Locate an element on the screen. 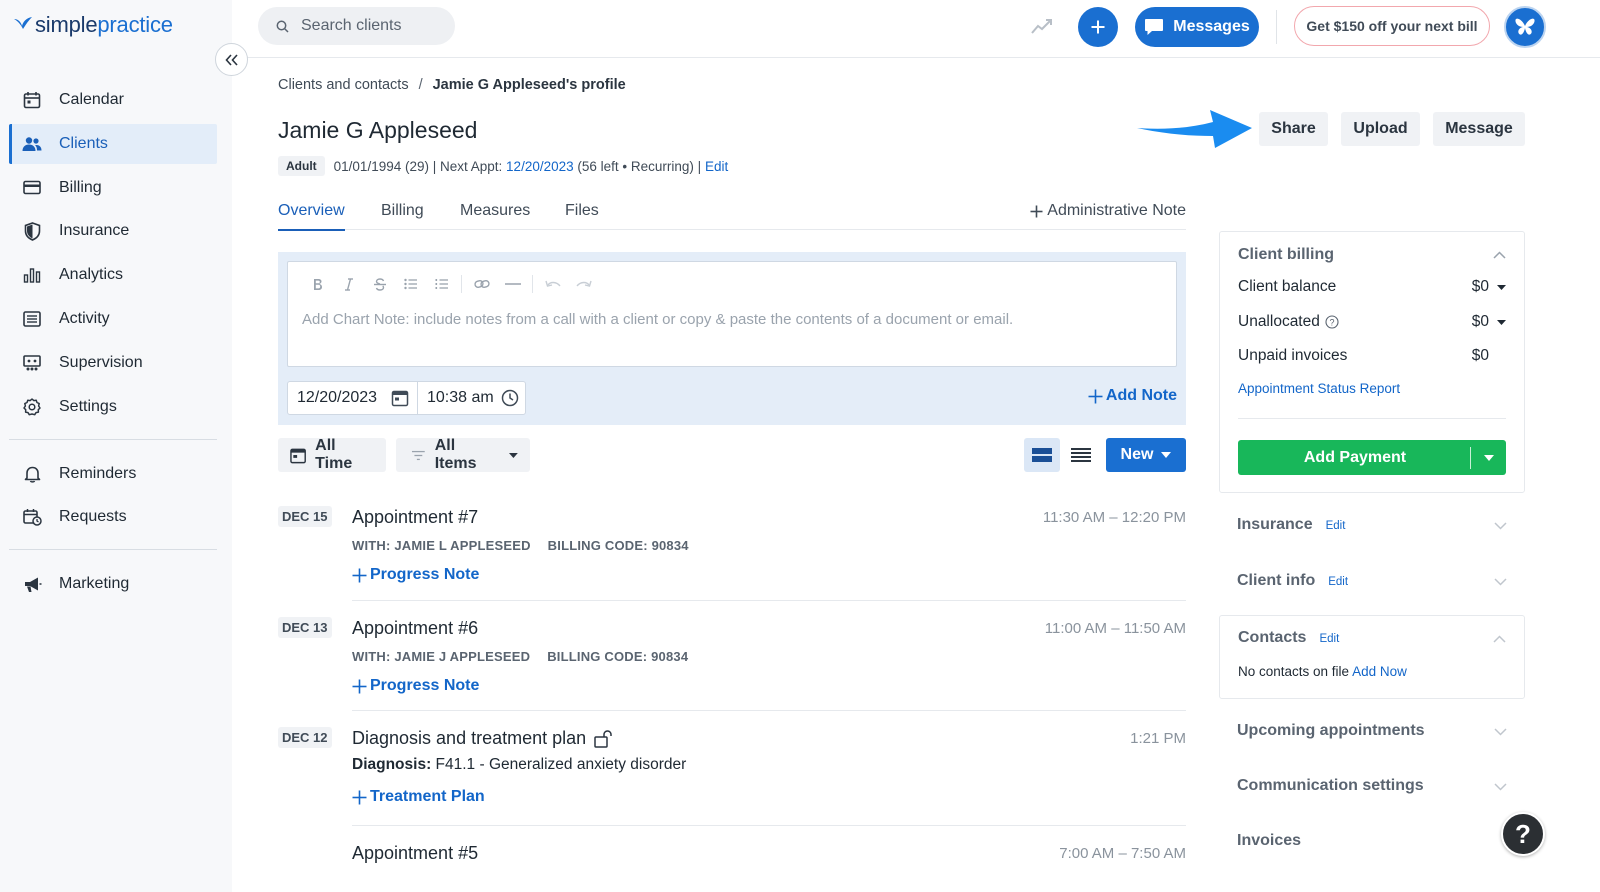 The height and width of the screenshot is (892, 1600). entry-title: Appointment #5 is located at coordinates (415, 853).